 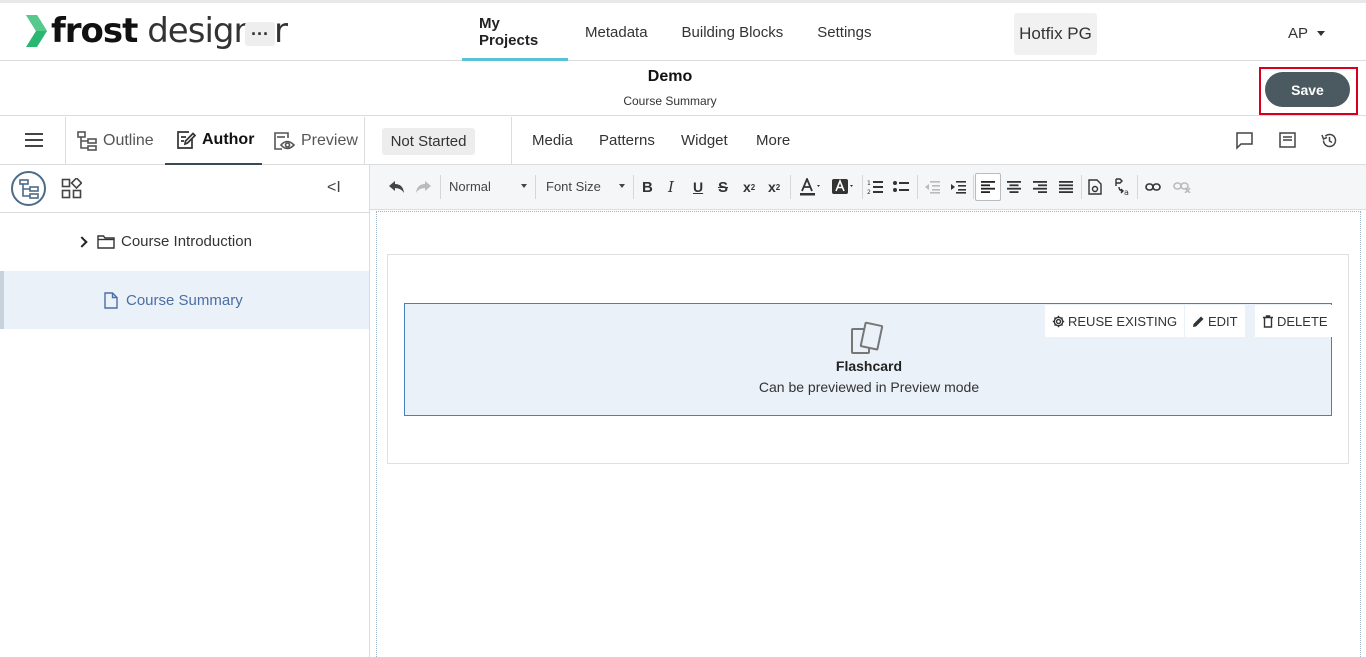 I want to click on widget-description: Can be previewed in Preview mode, so click(x=869, y=387).